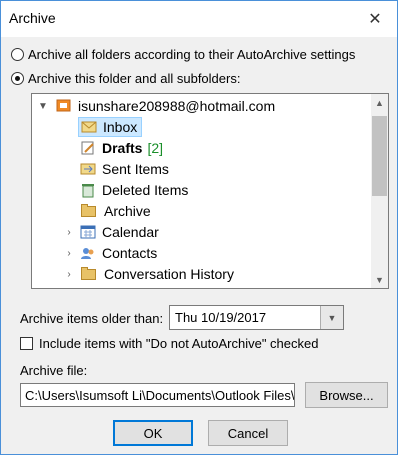 This screenshot has height=457, width=400. I want to click on tree-item-label: Contacts, so click(130, 253).